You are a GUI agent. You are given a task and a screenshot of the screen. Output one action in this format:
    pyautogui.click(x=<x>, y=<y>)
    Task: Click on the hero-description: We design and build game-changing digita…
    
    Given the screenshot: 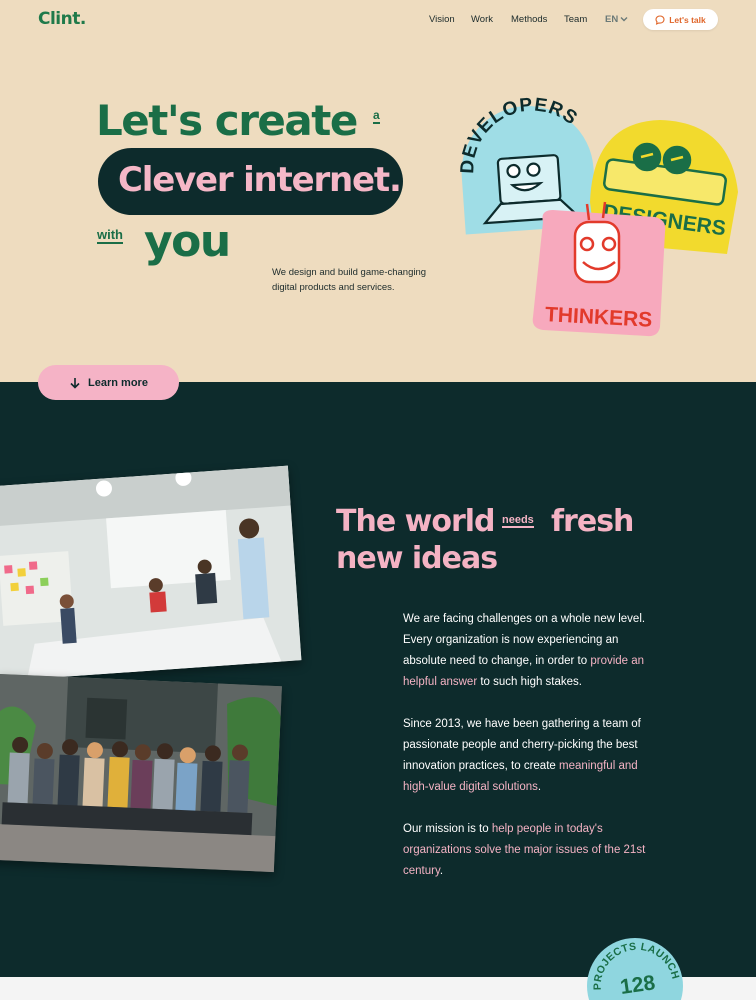 What is the action you would take?
    pyautogui.click(x=349, y=280)
    